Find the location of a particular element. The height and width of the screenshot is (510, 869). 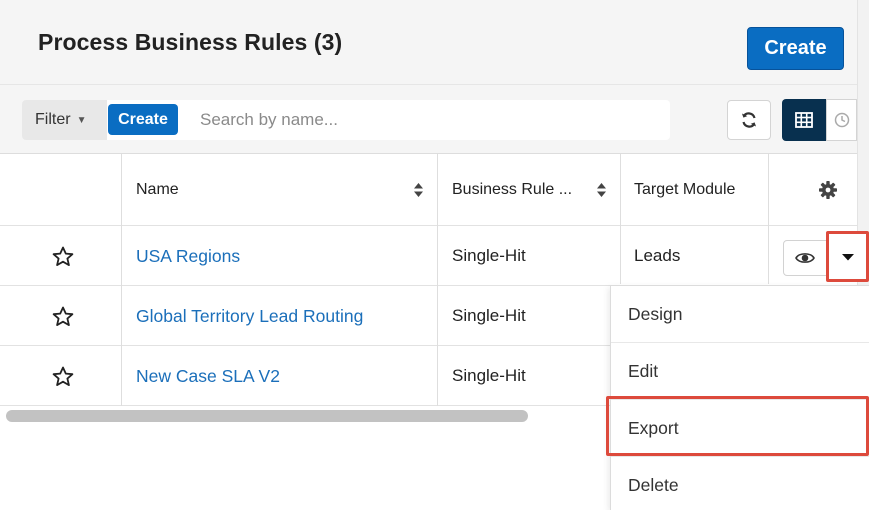

filter-dropdown: Filter ▼ is located at coordinates (64, 120).